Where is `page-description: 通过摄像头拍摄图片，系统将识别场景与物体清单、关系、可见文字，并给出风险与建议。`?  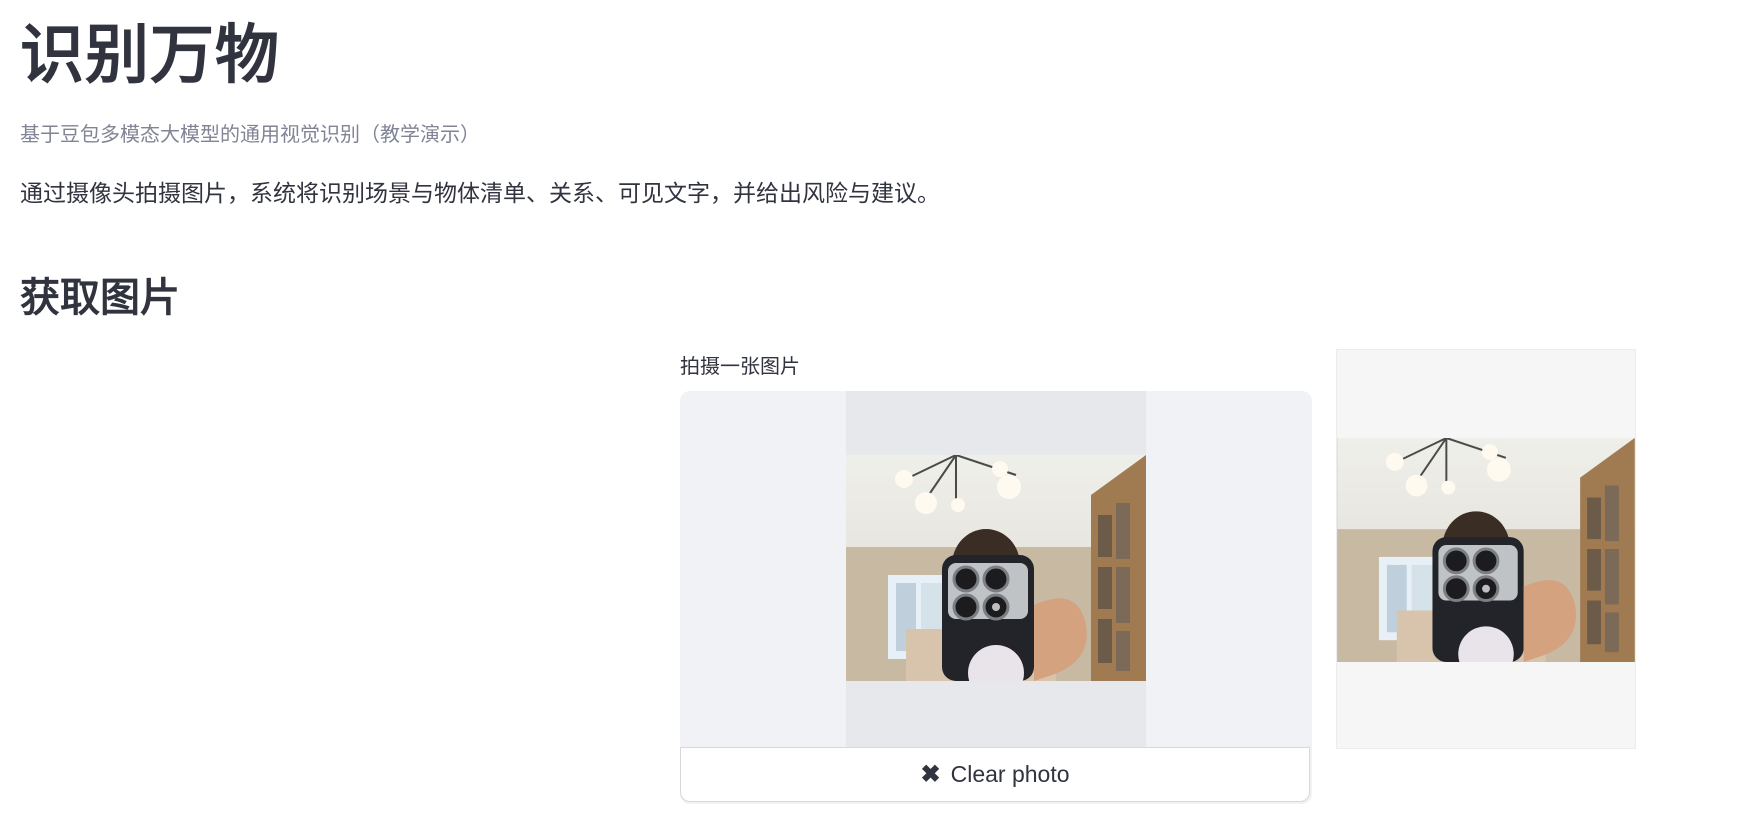
page-description: 通过摄像头拍摄图片，系统将识别场景与物体清单、关系、可见文字，并给出风险与建议。 is located at coordinates (480, 194).